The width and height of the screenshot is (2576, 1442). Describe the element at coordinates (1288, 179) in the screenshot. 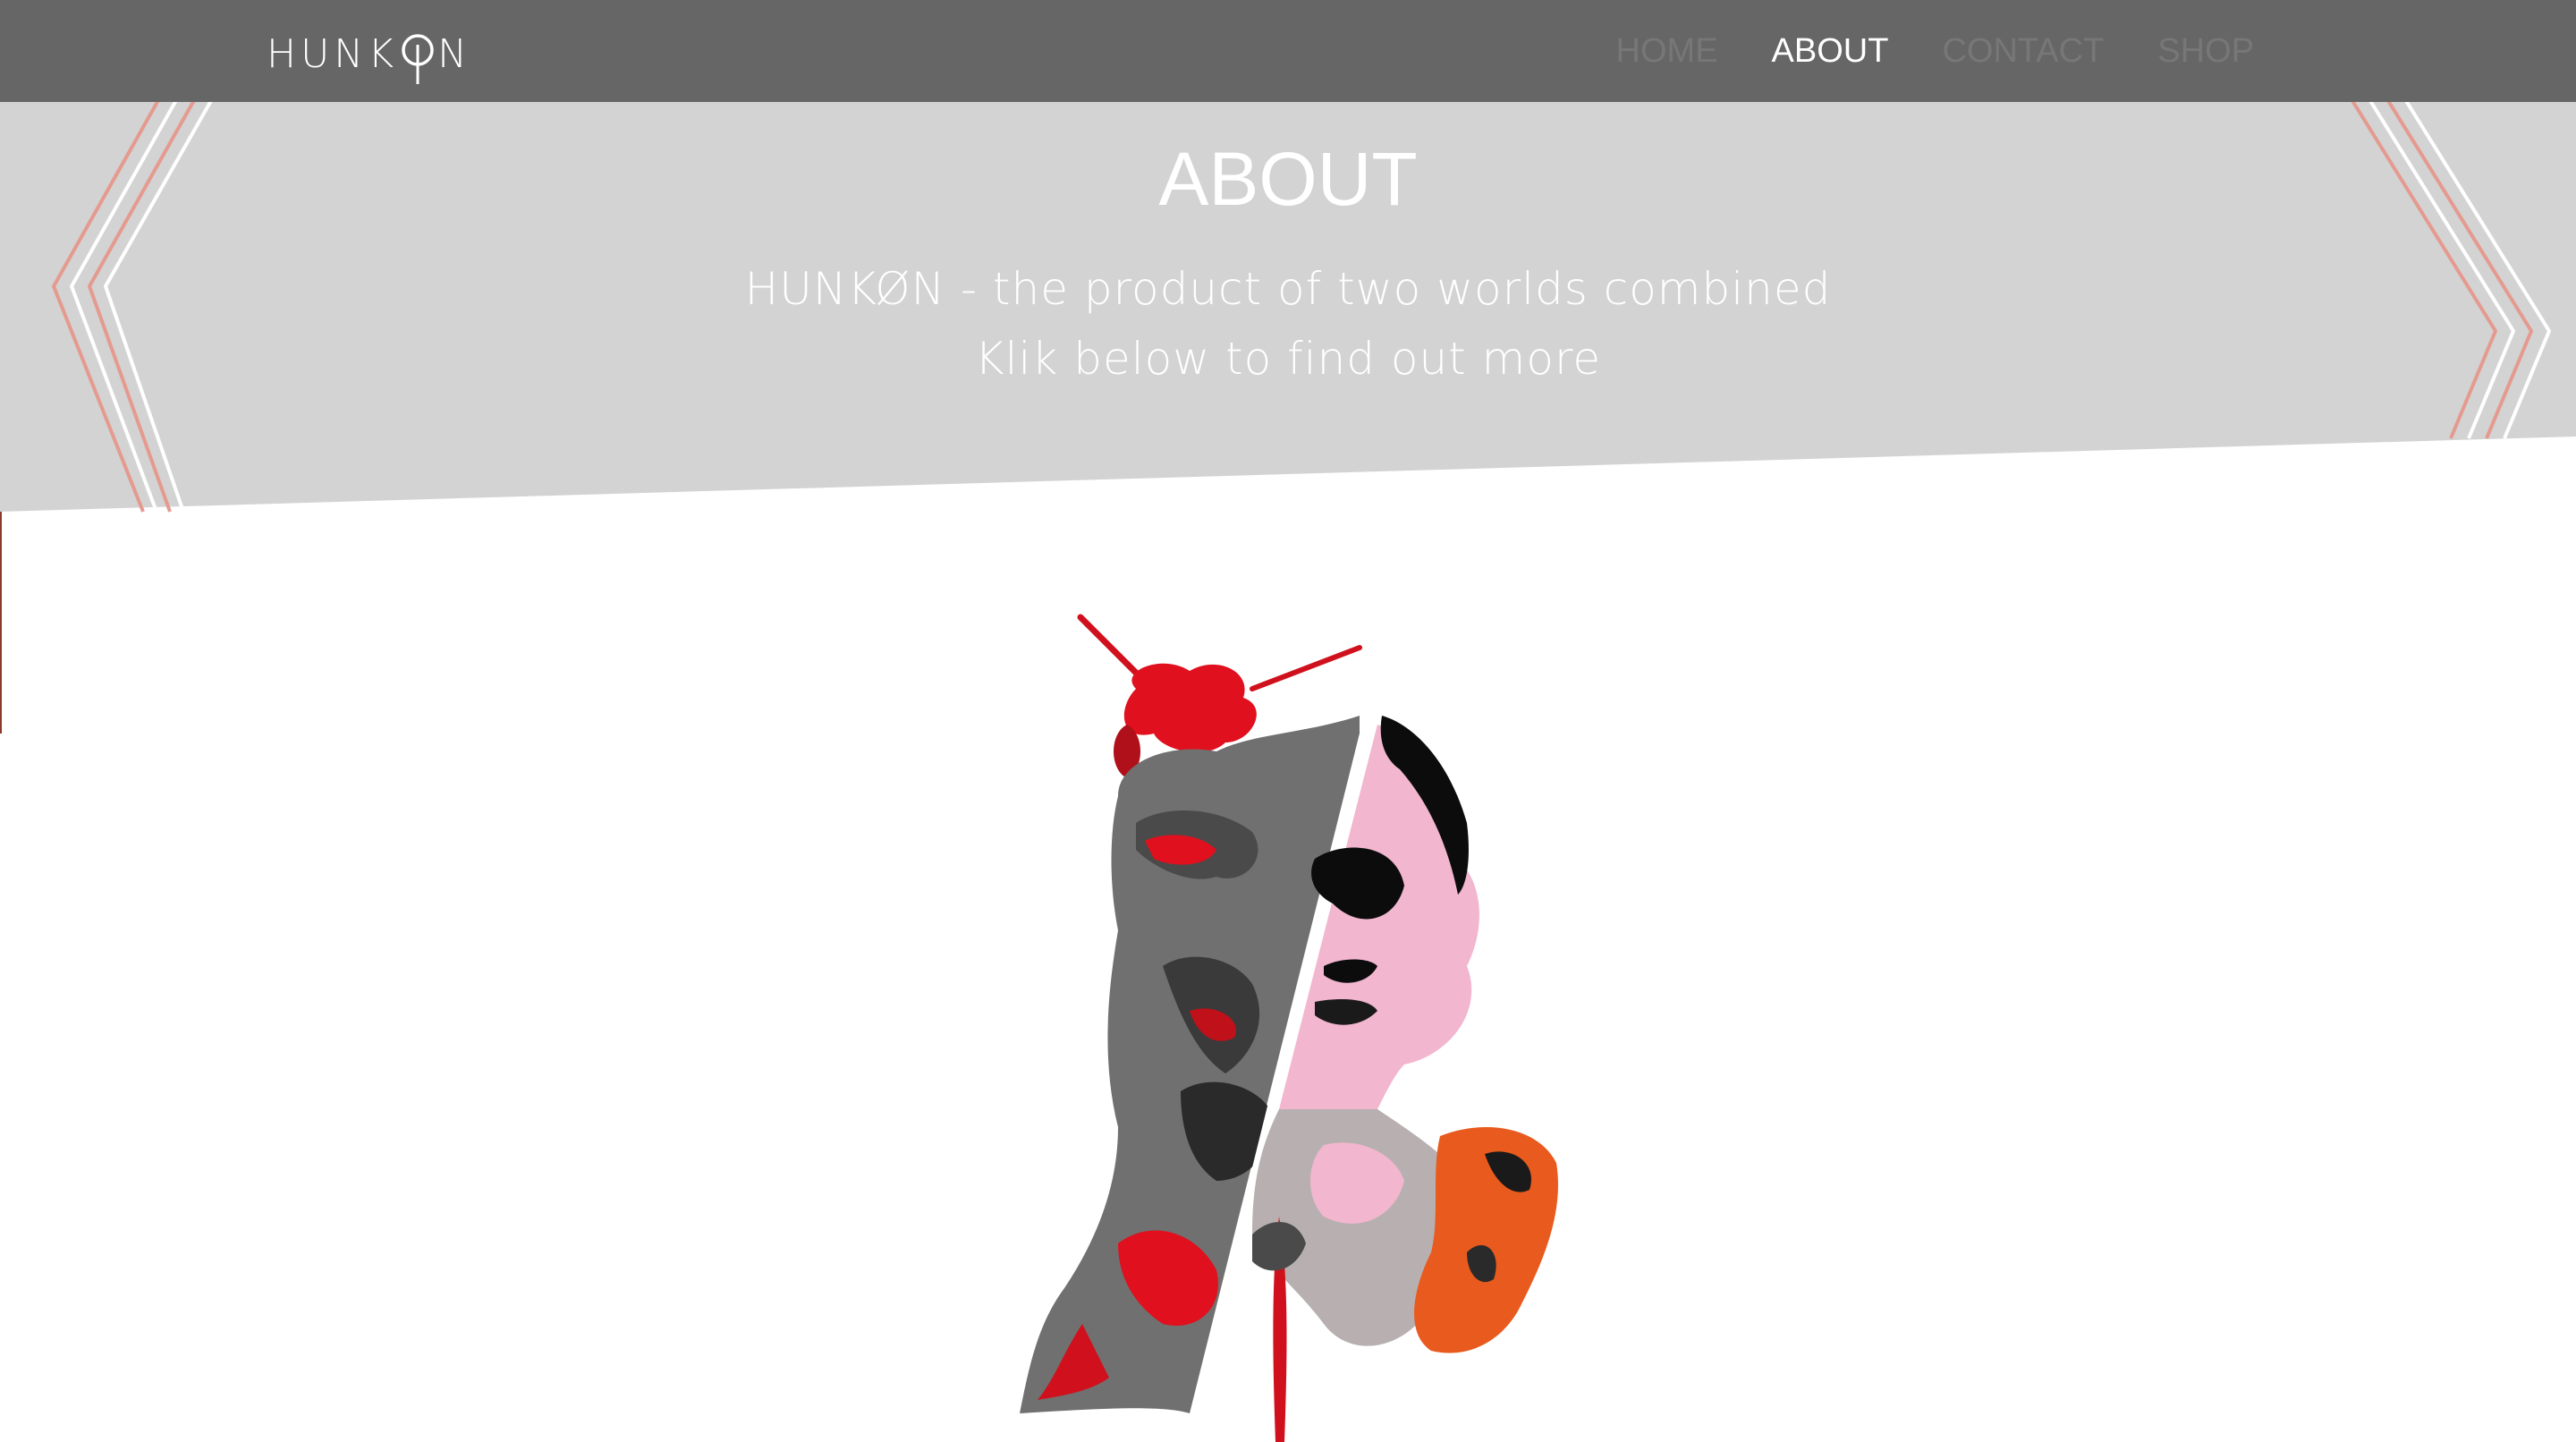

I see `page-title: ABOUT` at that location.